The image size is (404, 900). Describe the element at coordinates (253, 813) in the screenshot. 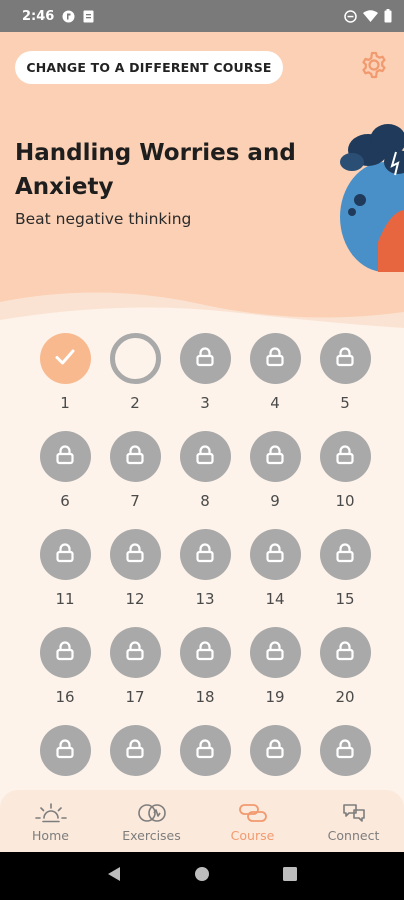

I see `course-icon` at that location.